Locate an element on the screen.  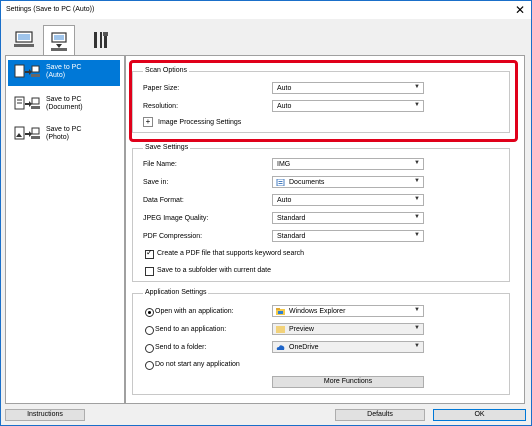
tools-icon is located at coordinates (101, 40).